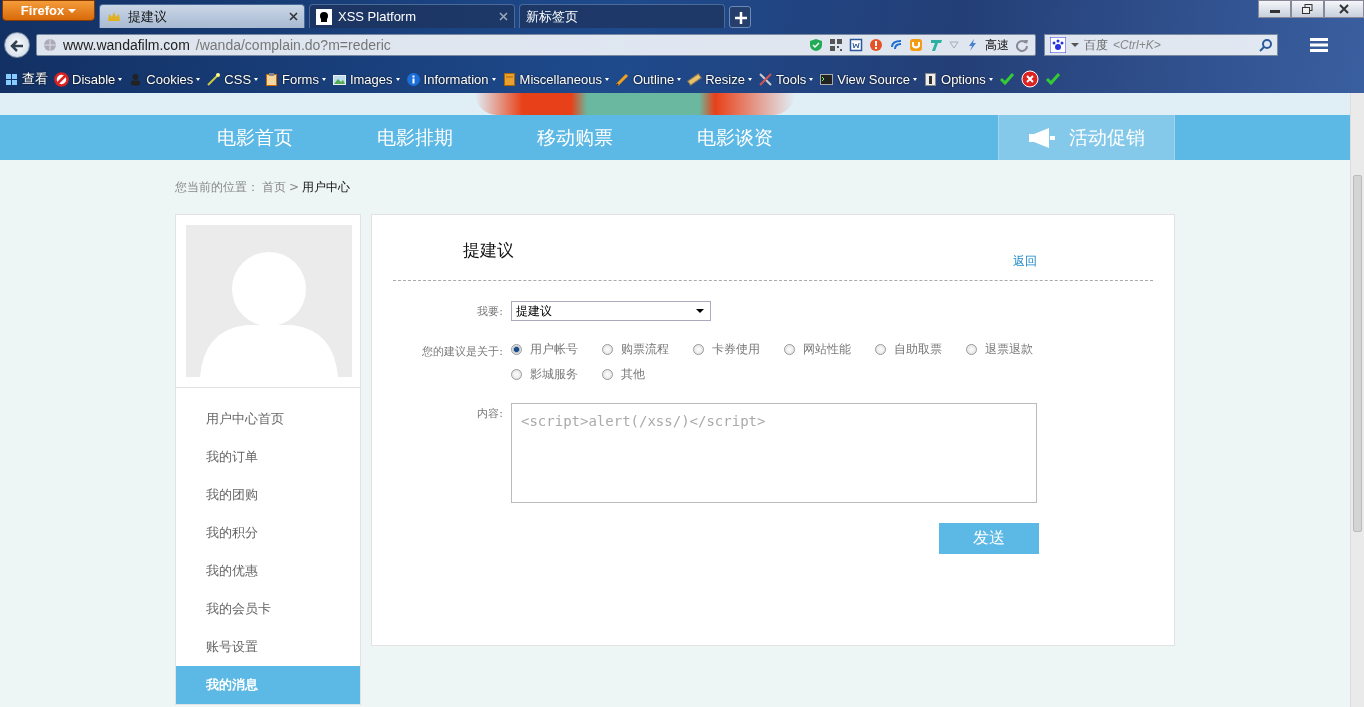  What do you see at coordinates (785, 79) in the screenshot?
I see `toolbar-menu-button: Tools` at bounding box center [785, 79].